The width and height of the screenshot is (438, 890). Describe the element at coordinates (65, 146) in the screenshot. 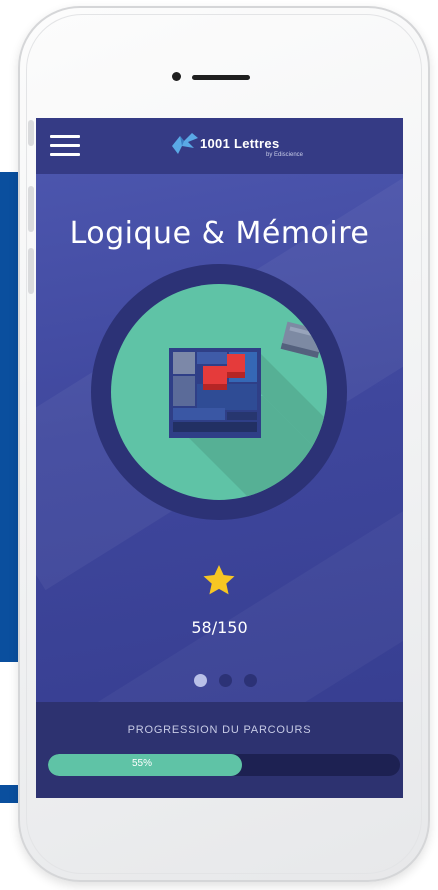

I see `hamburger-menu-icon` at that location.